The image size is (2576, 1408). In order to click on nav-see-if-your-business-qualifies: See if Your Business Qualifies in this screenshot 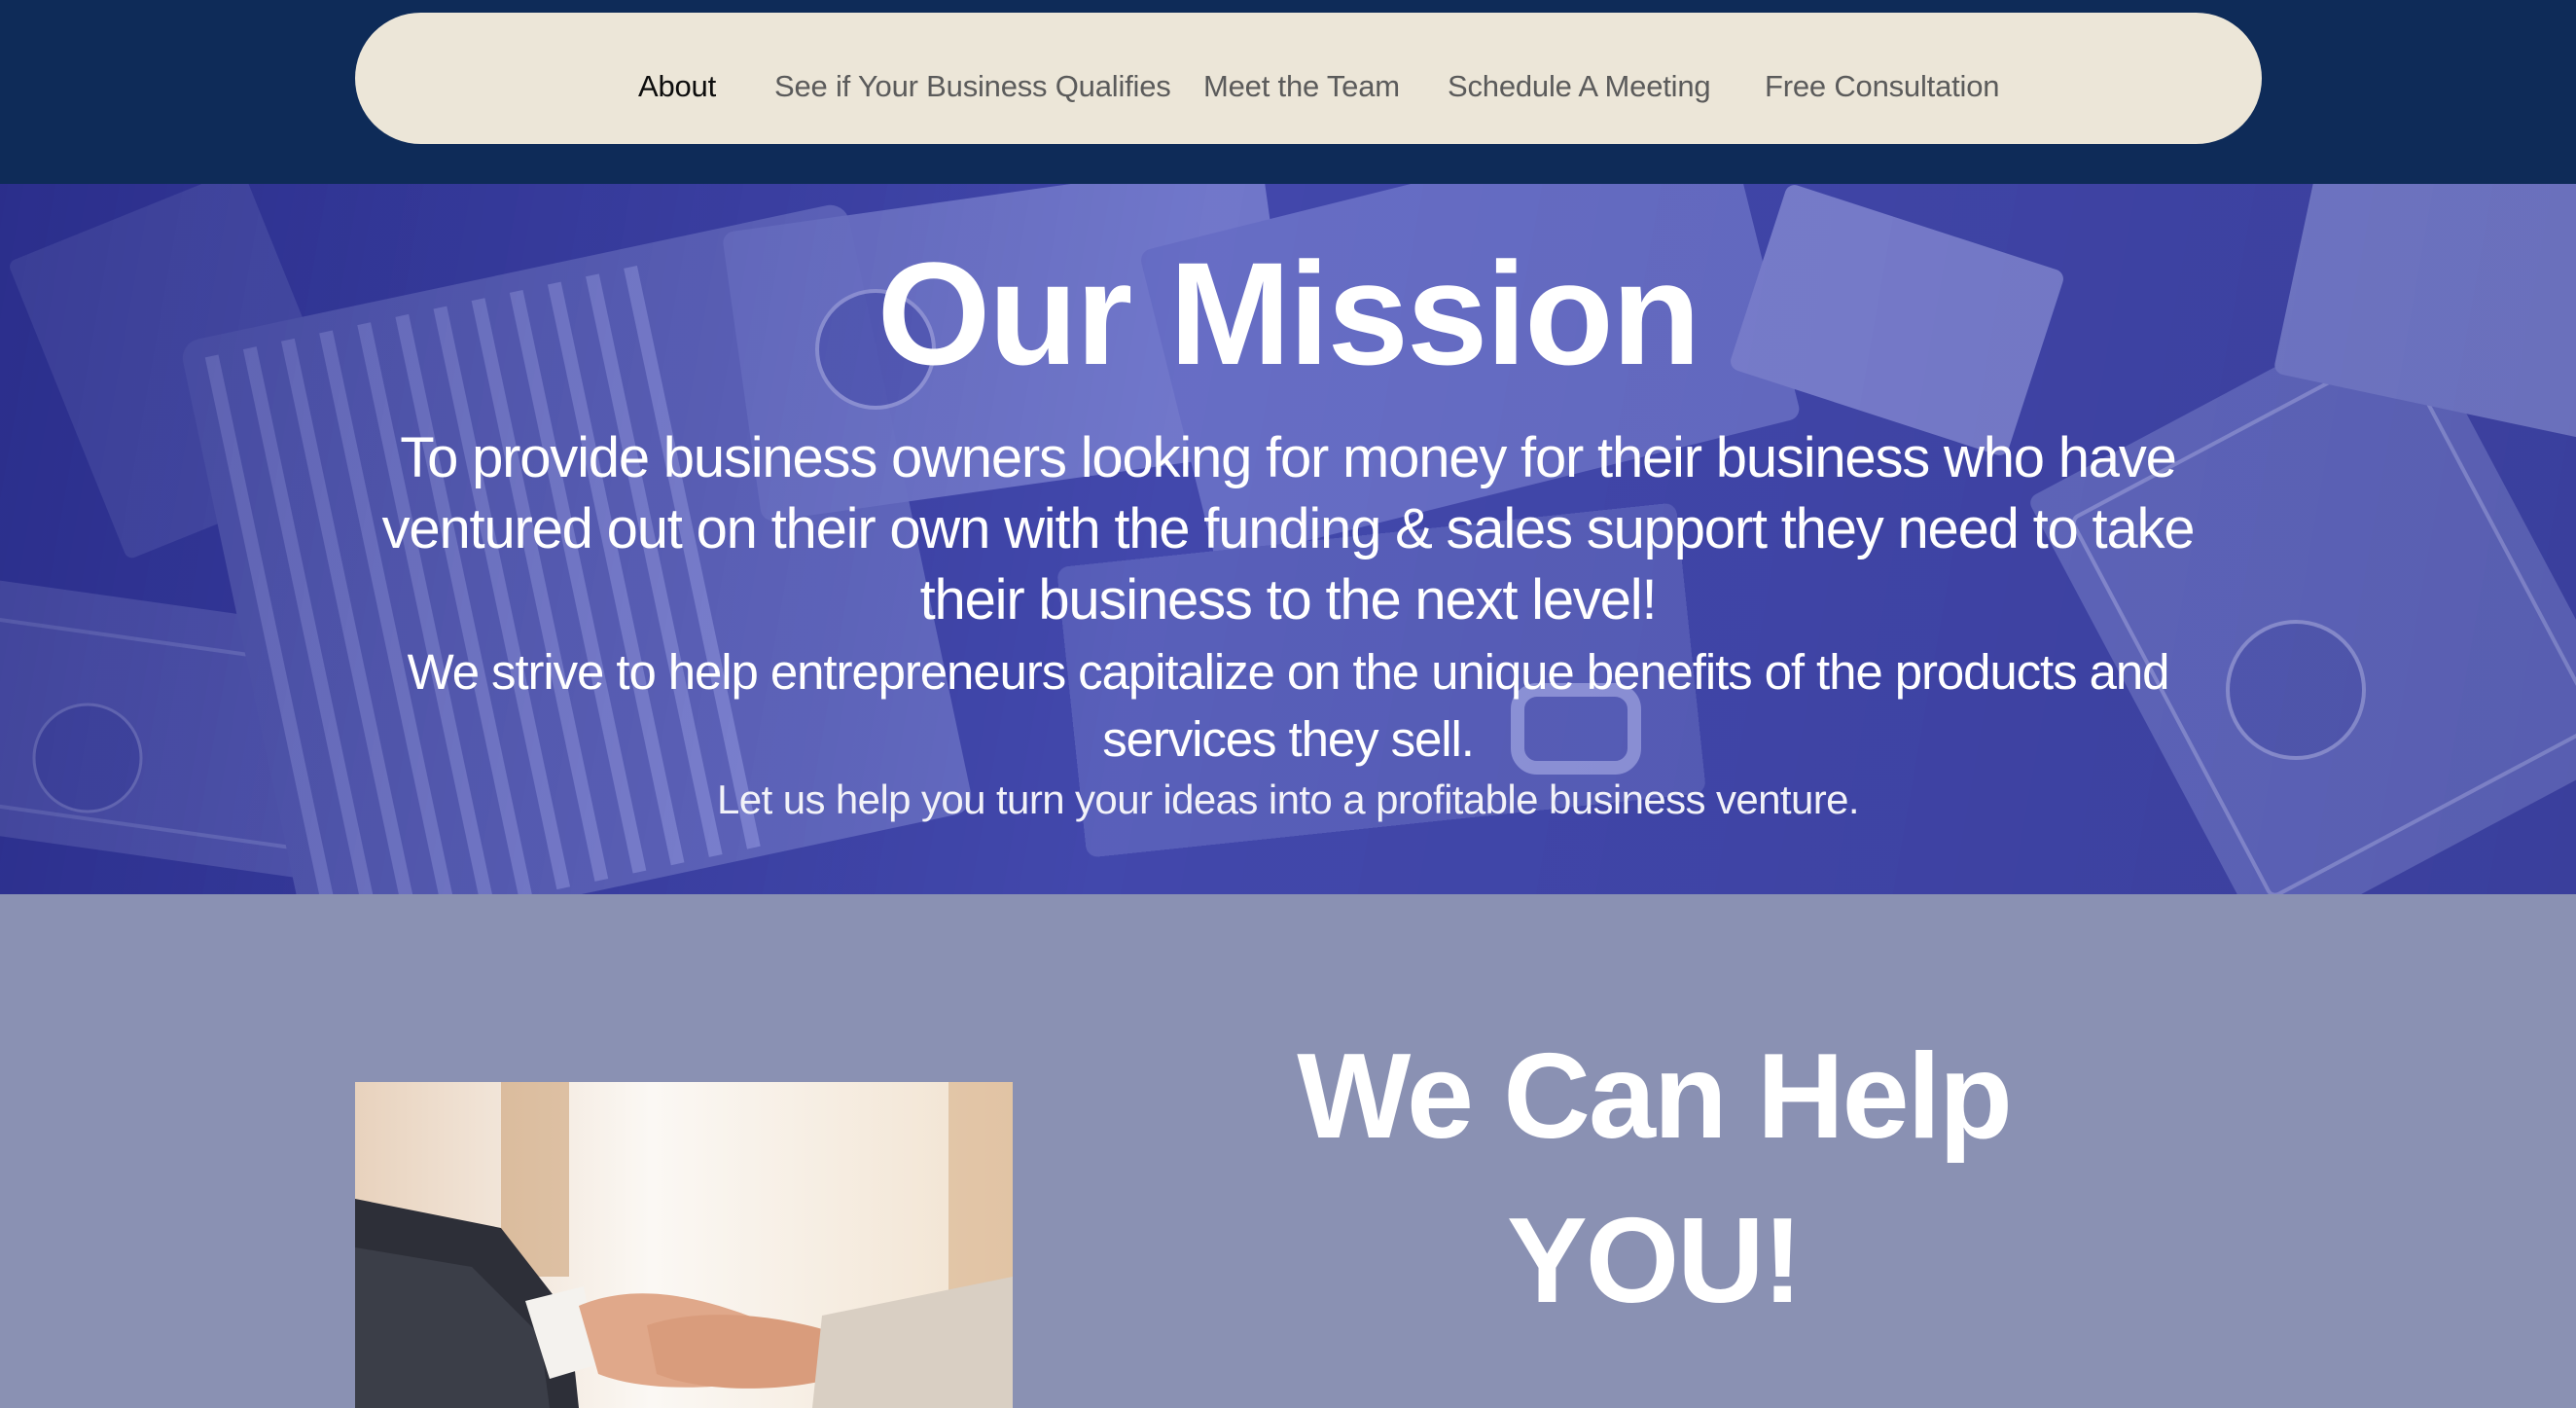, I will do `click(972, 86)`.